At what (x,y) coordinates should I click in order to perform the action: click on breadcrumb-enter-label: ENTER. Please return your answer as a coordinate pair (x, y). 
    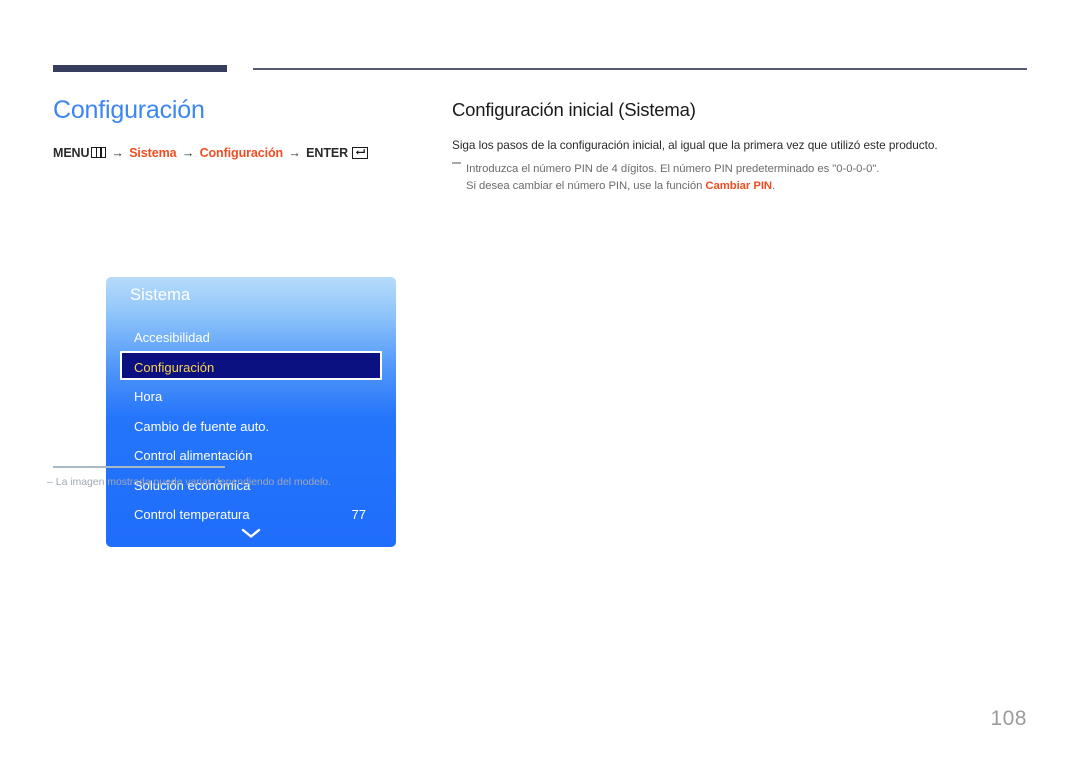
    Looking at the image, I should click on (327, 153).